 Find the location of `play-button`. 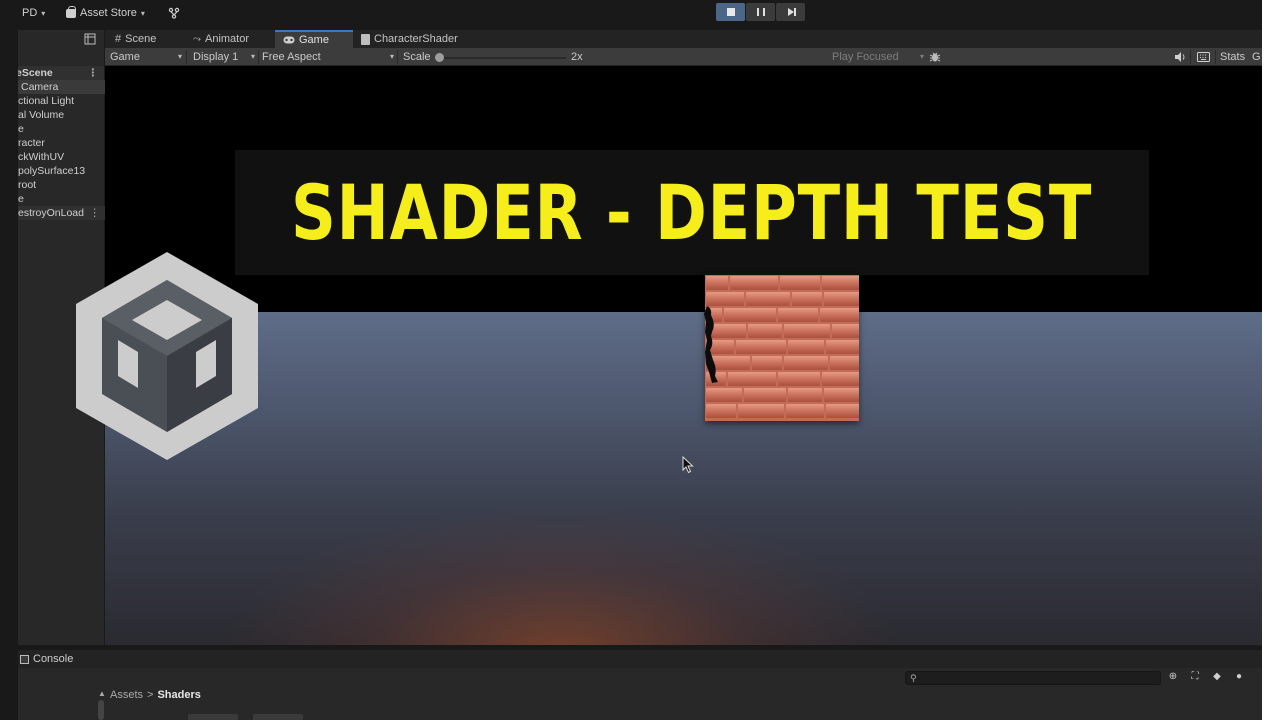

play-button is located at coordinates (730, 12).